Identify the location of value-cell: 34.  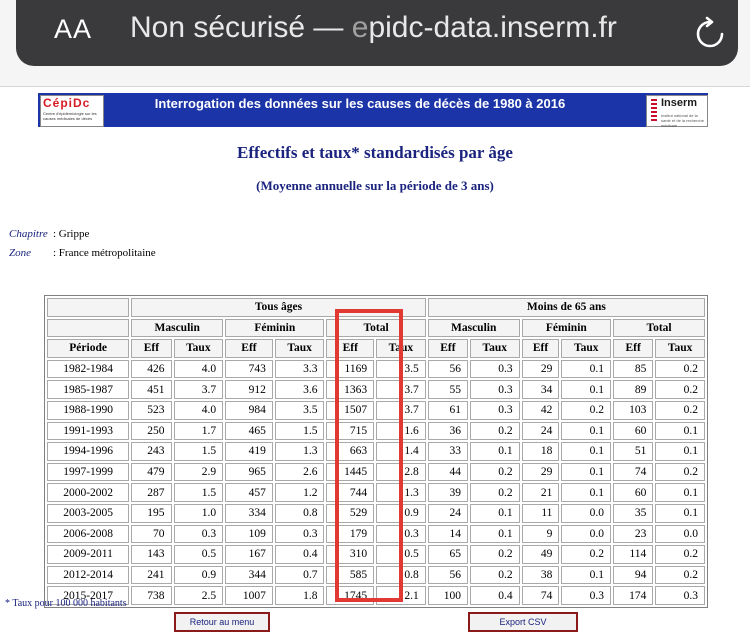
(540, 389).